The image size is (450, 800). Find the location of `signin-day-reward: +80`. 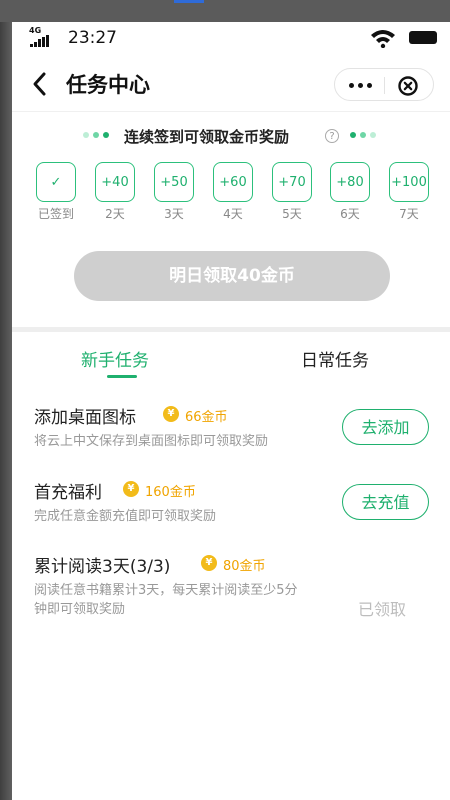

signin-day-reward: +80 is located at coordinates (350, 182).